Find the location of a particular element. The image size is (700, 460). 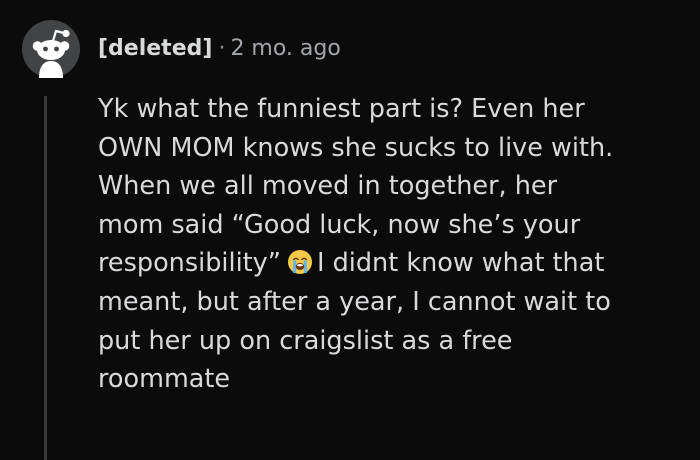

comment-body-line: When we all moved in together, her is located at coordinates (328, 186).